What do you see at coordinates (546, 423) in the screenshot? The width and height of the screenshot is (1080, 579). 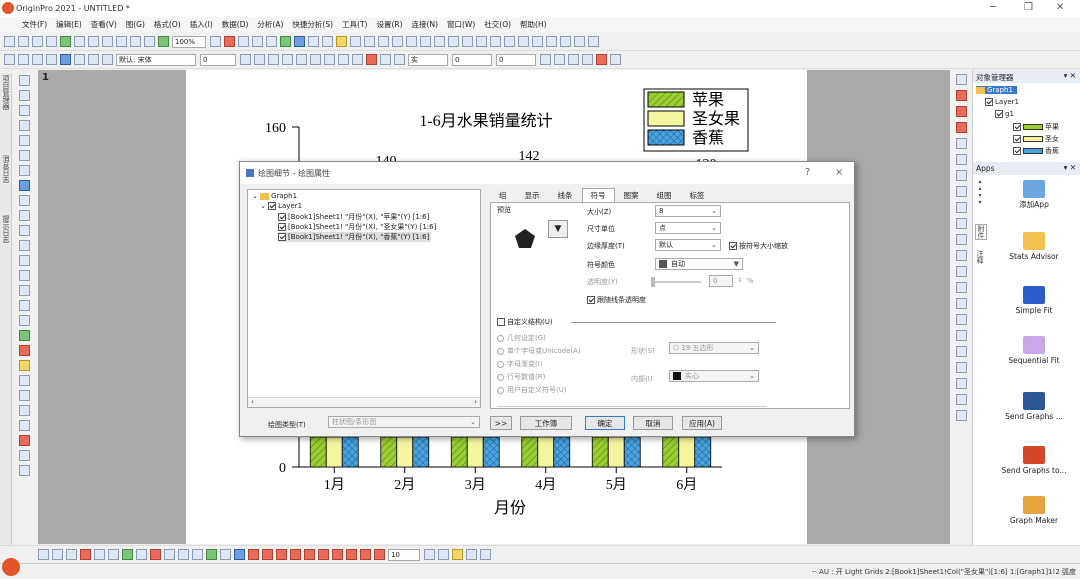 I see `workbook-button: 工作簿` at bounding box center [546, 423].